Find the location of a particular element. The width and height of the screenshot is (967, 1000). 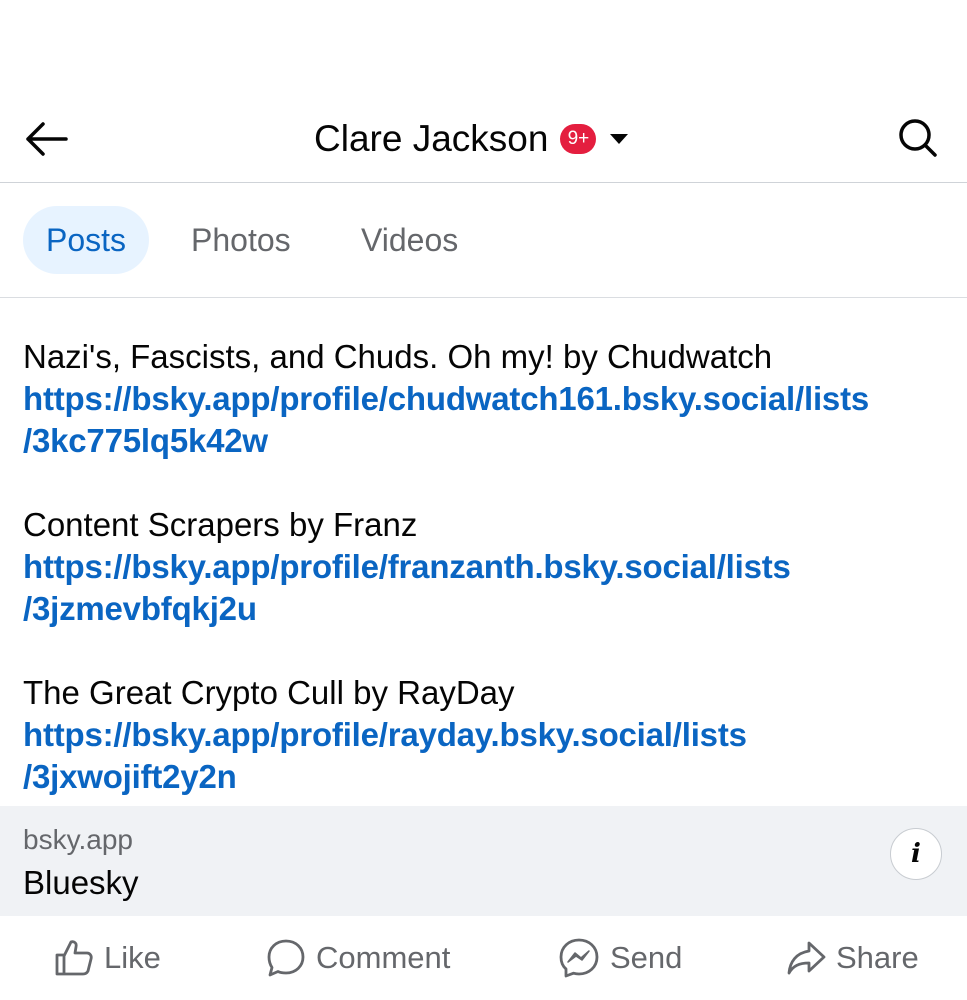

link-preview: bsky.app Bluesky i is located at coordinates (483, 861).